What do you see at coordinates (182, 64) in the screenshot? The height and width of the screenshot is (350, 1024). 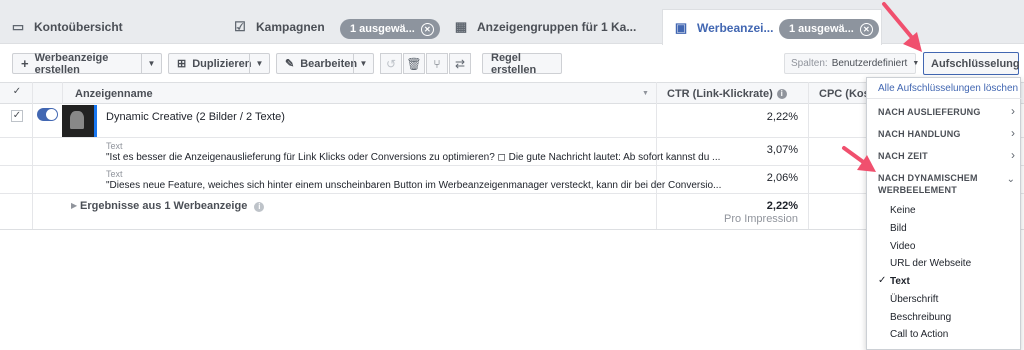 I see `duplicate-icon: ⊞` at bounding box center [182, 64].